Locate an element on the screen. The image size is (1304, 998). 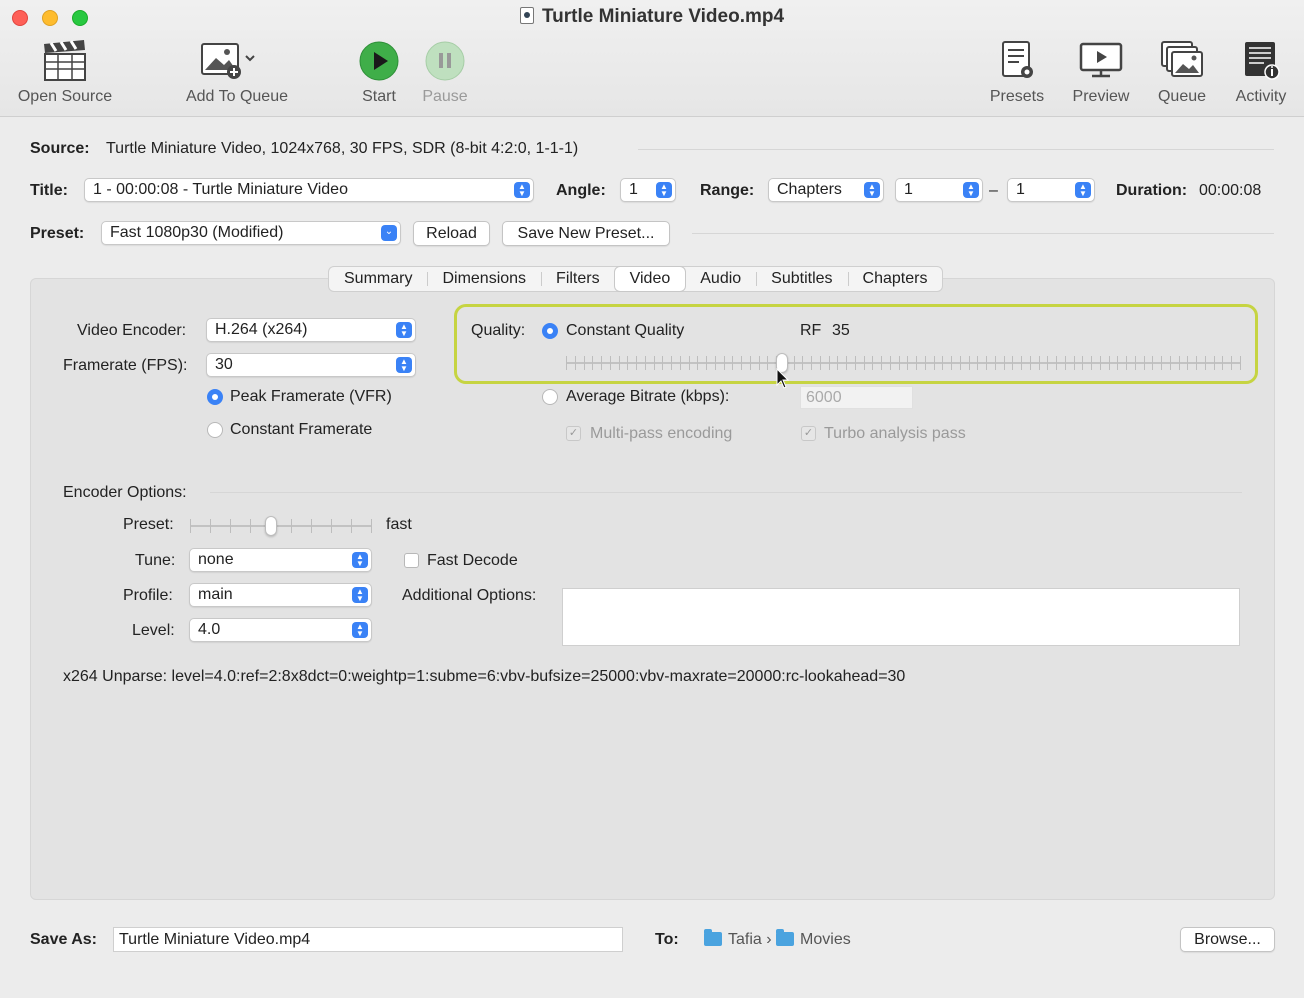
open-source-label: Open Source is located at coordinates (65, 96).